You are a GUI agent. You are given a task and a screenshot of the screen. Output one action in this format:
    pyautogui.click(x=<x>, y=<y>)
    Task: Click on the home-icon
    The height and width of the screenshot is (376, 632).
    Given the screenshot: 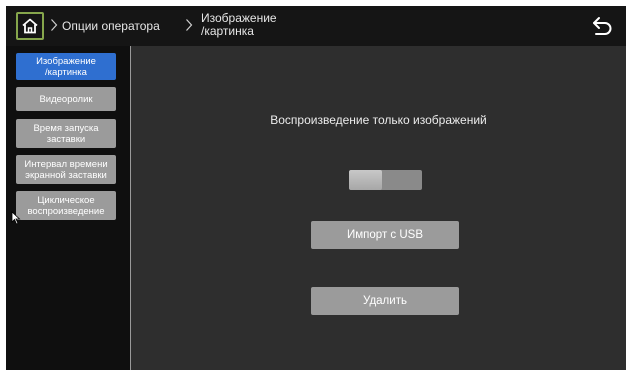 What is the action you would take?
    pyautogui.click(x=30, y=26)
    